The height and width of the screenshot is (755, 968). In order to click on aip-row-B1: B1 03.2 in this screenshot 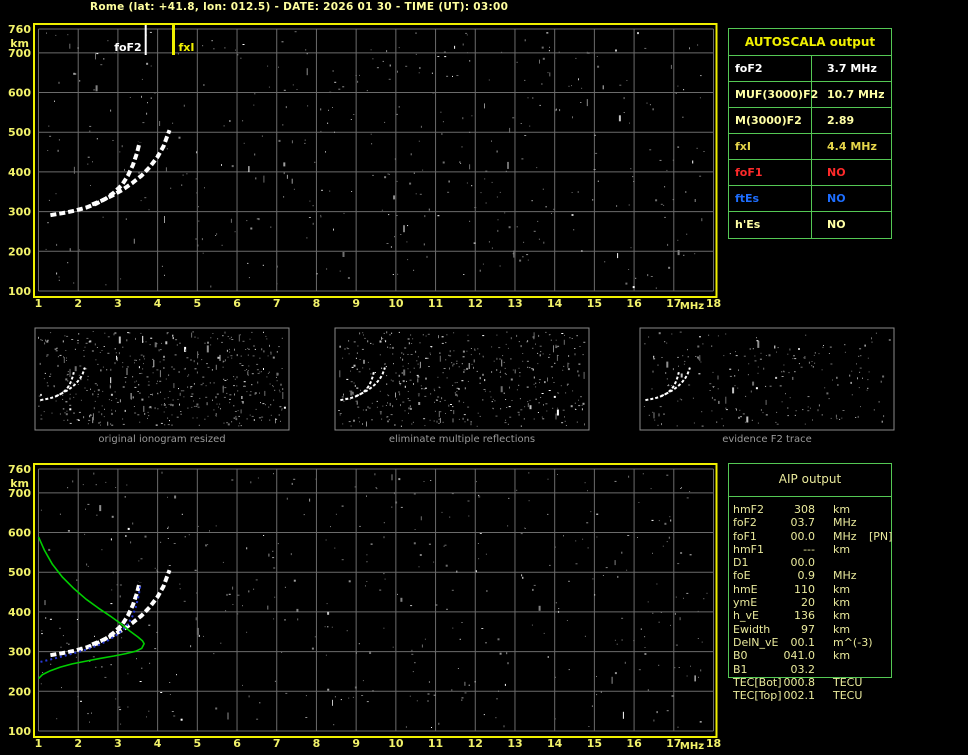, I will do `click(850, 669)`.